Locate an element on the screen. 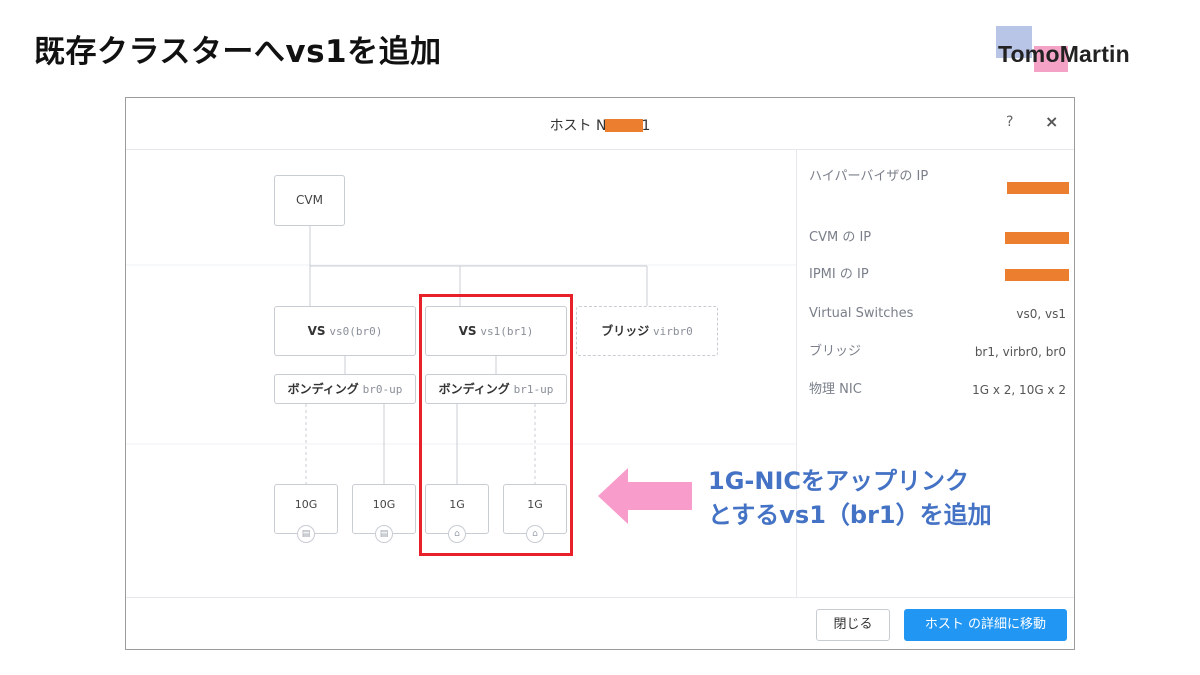 The image size is (1200, 675). vs0-id: vs0(br0) is located at coordinates (356, 331).